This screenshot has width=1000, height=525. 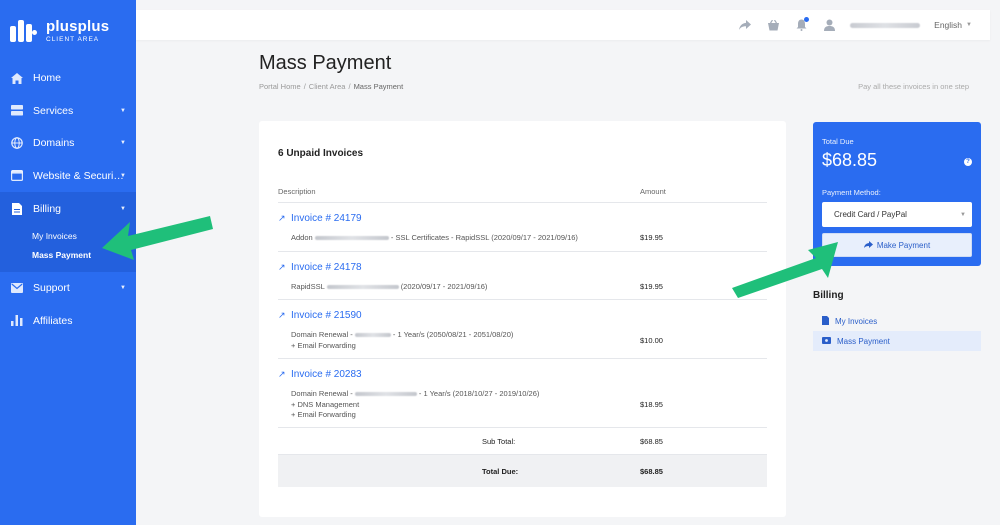 I want to click on payment-method-label: Payment Method:, so click(x=851, y=192).